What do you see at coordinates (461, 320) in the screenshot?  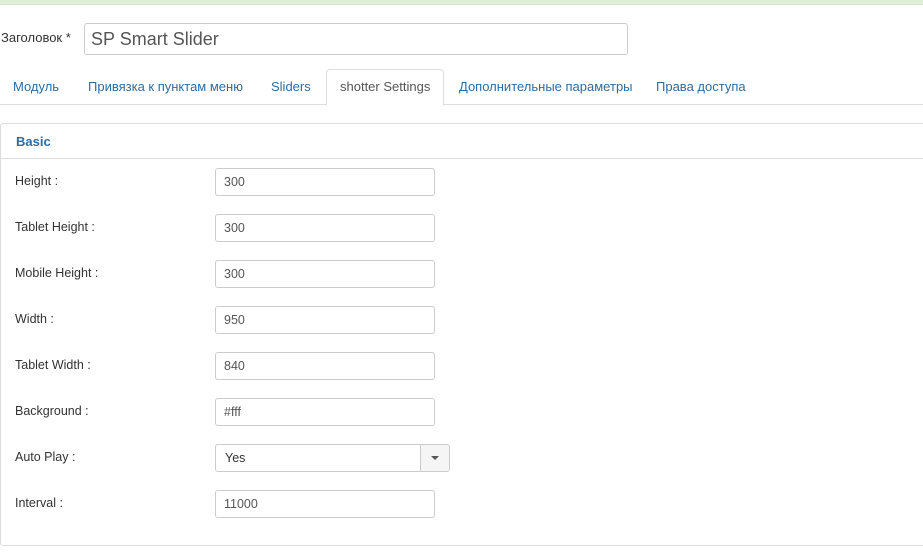 I see `field-width: Width : 950` at bounding box center [461, 320].